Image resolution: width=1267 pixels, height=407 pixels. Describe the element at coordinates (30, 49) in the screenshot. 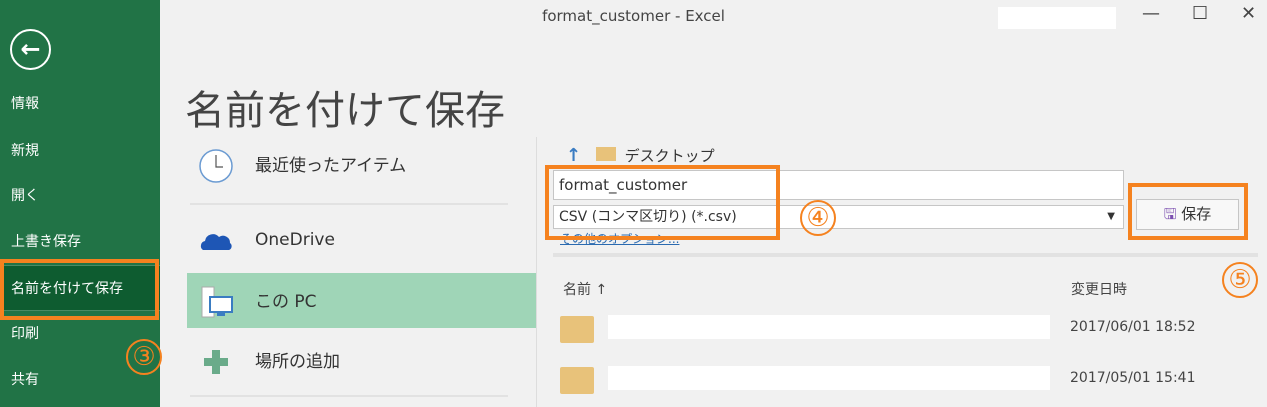

I see `back-button: ←` at that location.